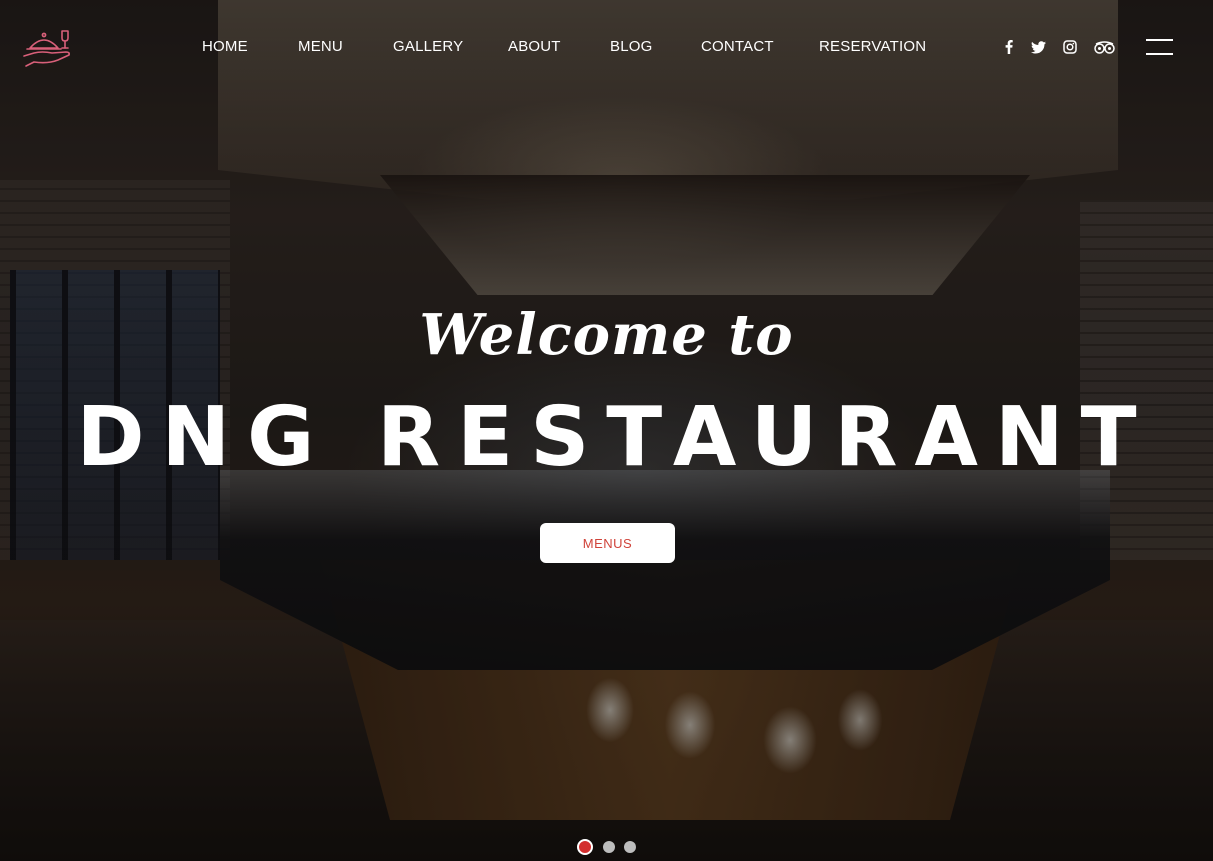 This screenshot has width=1213, height=861. I want to click on nav-menu: MENU, so click(320, 46).